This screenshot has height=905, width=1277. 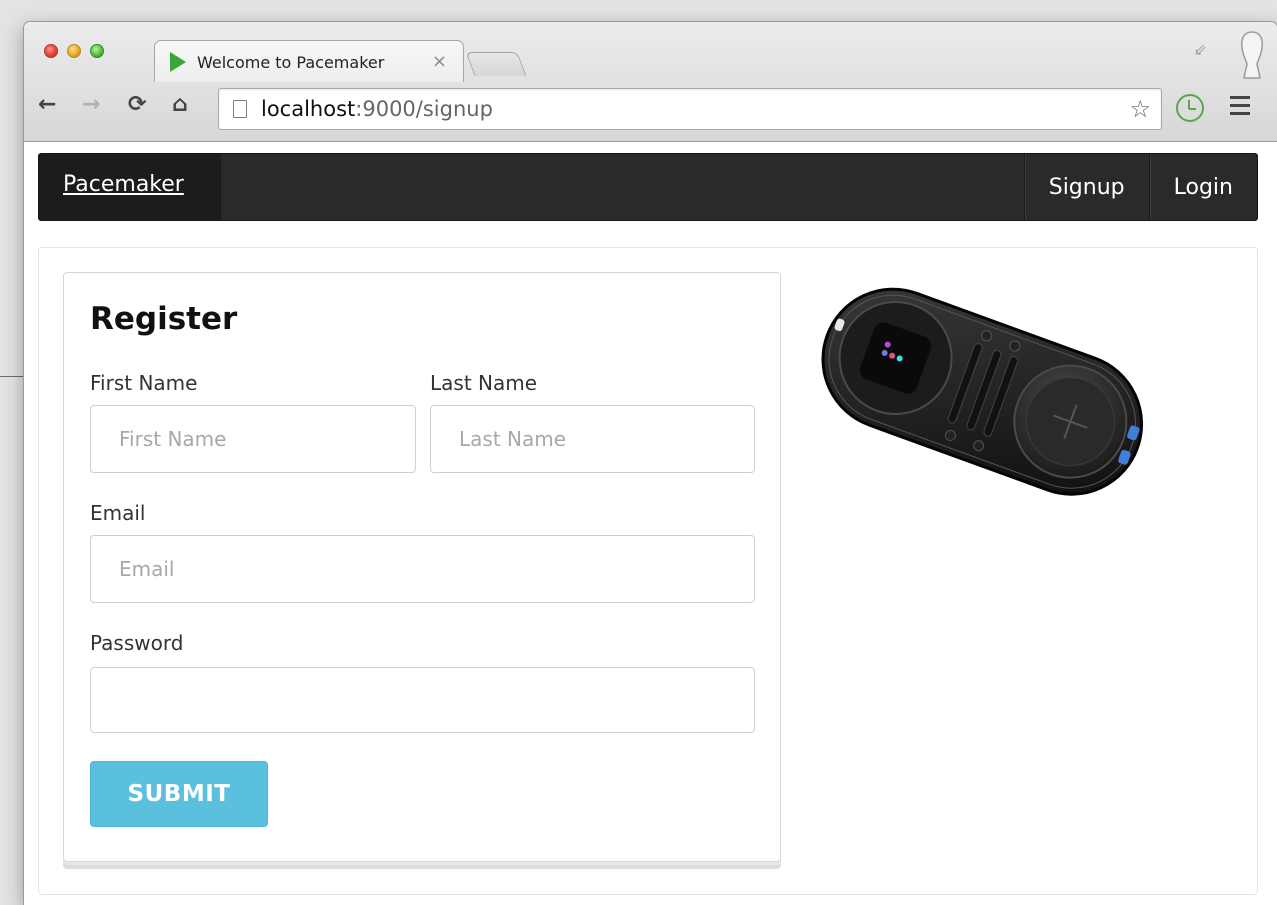 I want to click on site-navbar: Pacemaker Signup Login, so click(x=648, y=187).